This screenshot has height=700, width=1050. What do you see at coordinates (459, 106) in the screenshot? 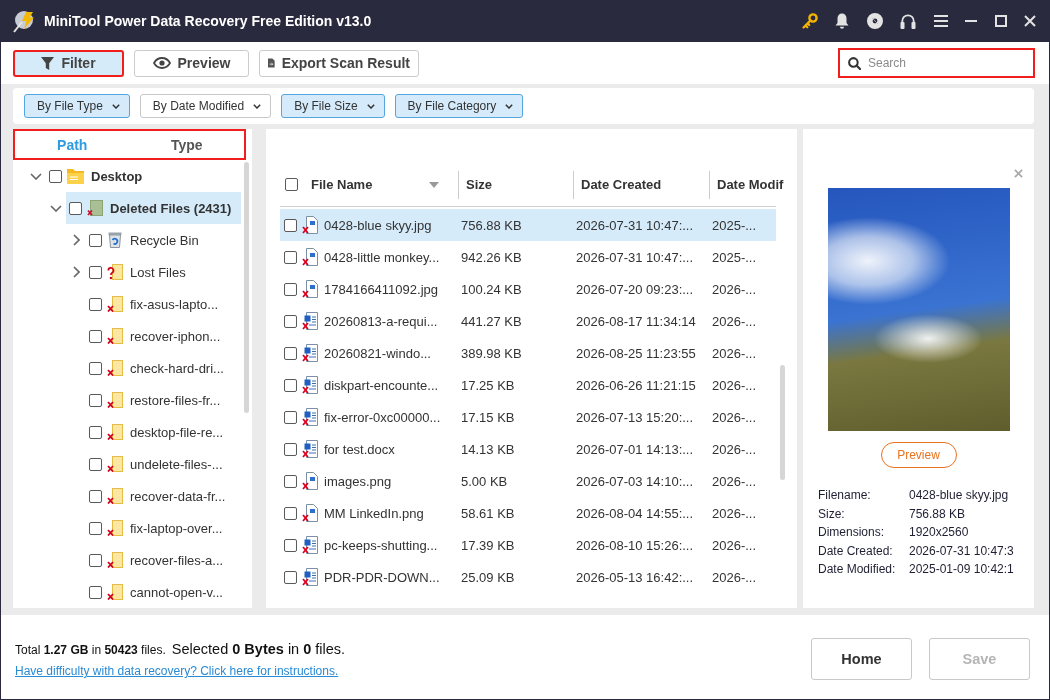
I see `filter-dropdown: By File Category` at bounding box center [459, 106].